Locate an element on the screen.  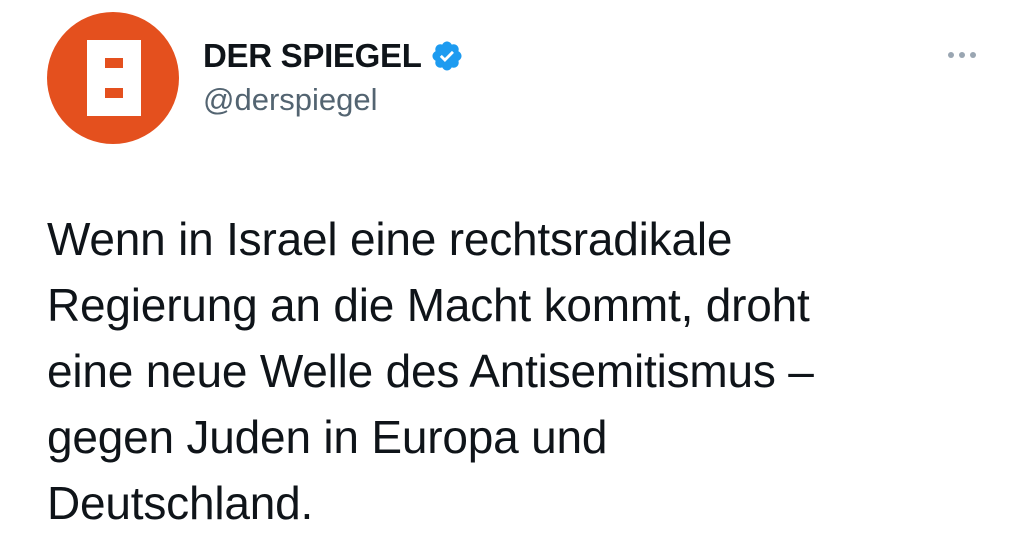
avatar is located at coordinates (113, 78).